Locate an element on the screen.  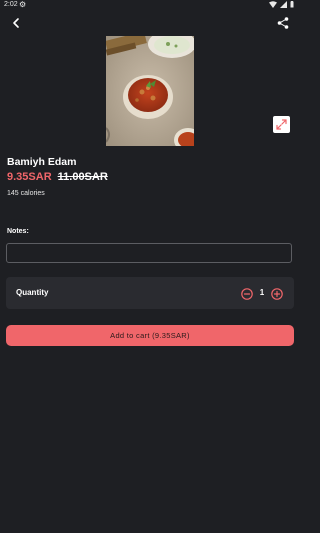
notes-input is located at coordinates (149, 253).